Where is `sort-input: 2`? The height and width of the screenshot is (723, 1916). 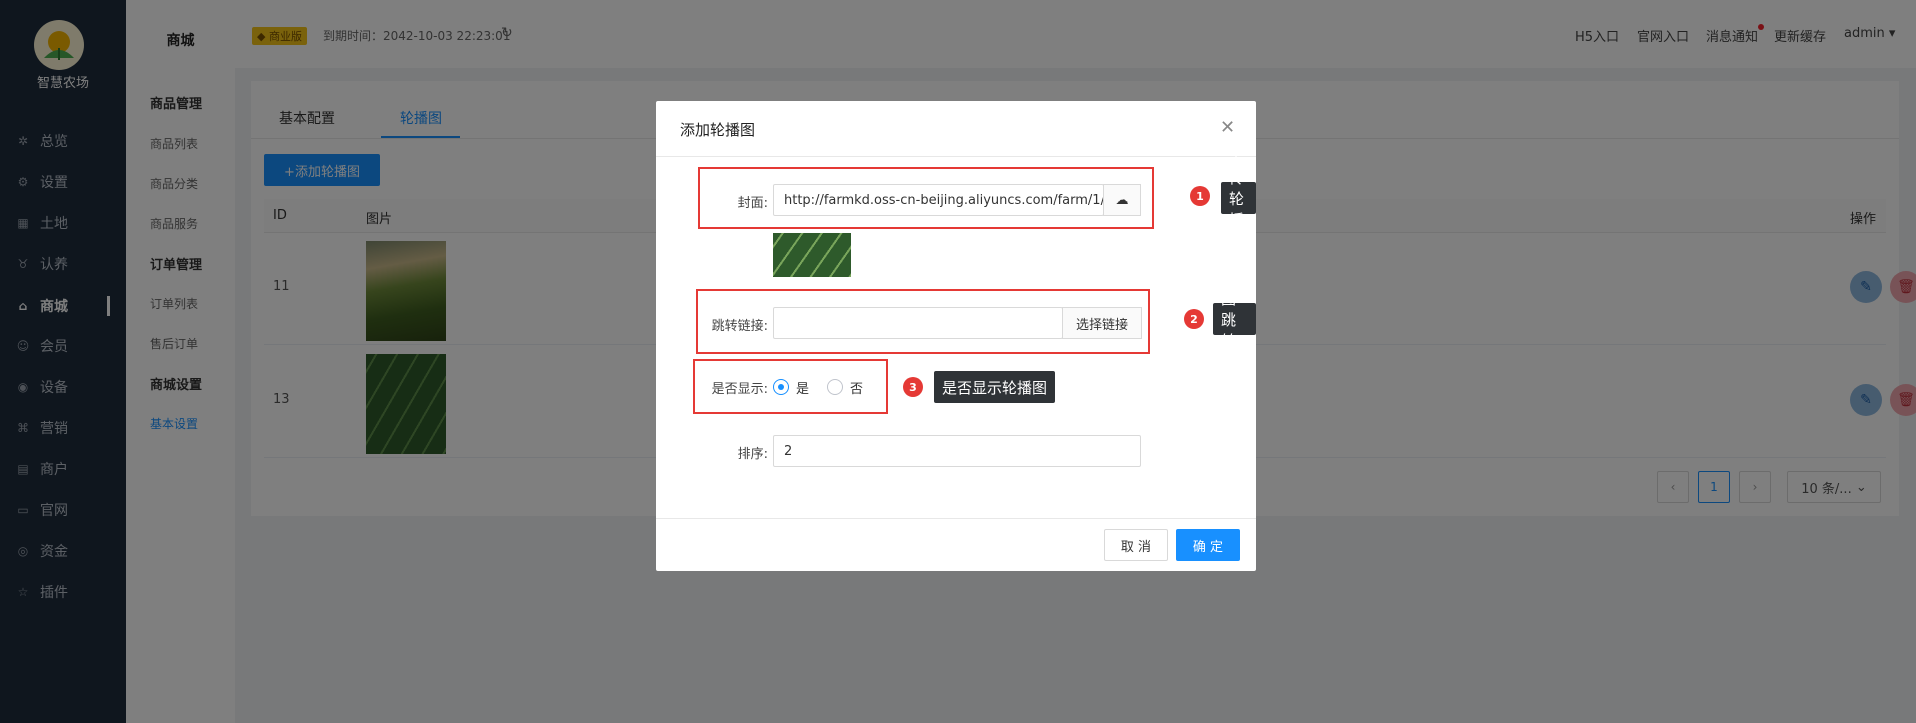 sort-input: 2 is located at coordinates (957, 451).